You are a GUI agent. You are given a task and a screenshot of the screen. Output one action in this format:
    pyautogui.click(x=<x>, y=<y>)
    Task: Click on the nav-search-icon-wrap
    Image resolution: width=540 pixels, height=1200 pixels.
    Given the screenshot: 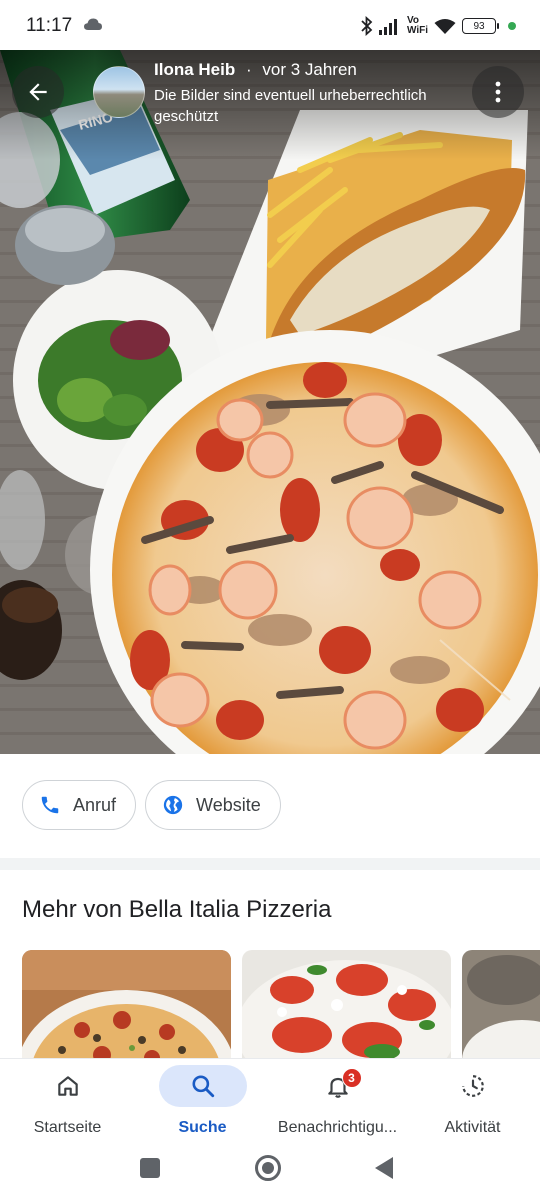 What is the action you would take?
    pyautogui.click(x=202, y=1086)
    